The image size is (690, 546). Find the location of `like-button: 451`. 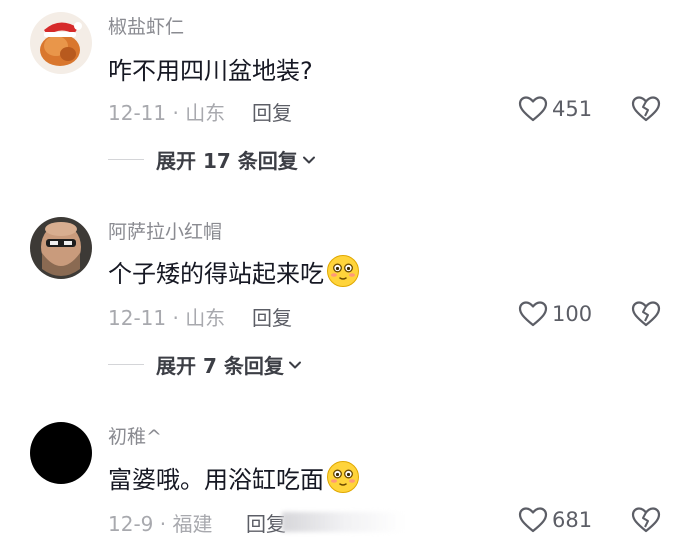

like-button: 451 is located at coordinates (555, 109).